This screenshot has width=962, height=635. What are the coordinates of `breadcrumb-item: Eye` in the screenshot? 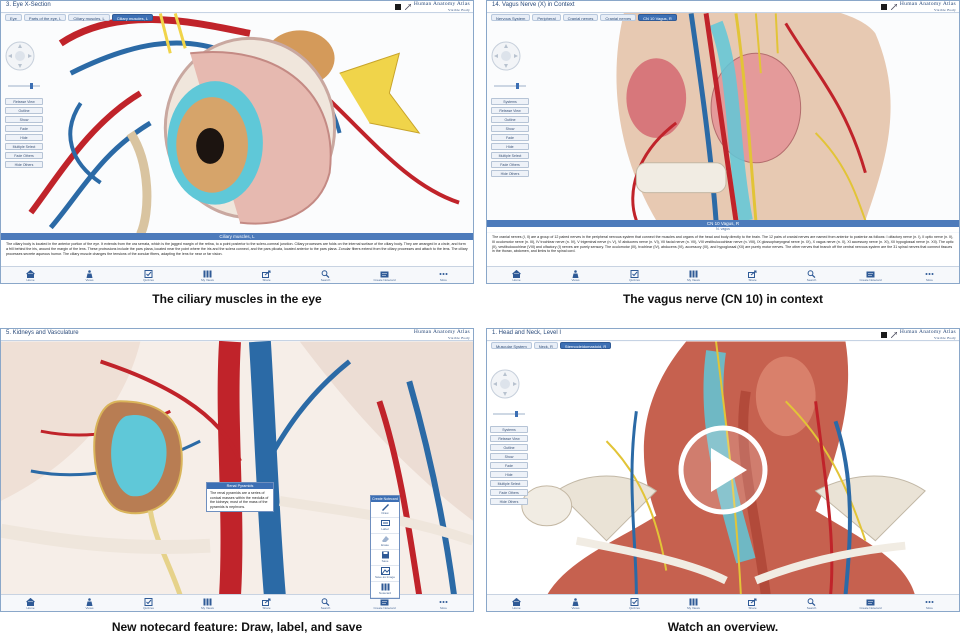 It's located at (13, 17).